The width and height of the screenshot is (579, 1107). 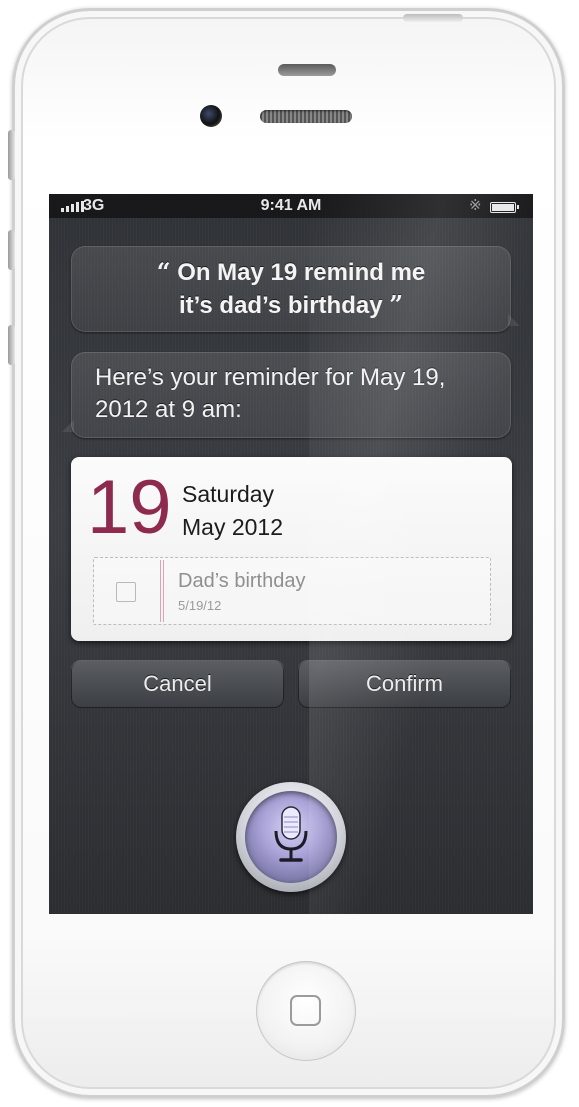 I want to click on reminder-item: Dad’s birthday 5/19/12, so click(x=292, y=591).